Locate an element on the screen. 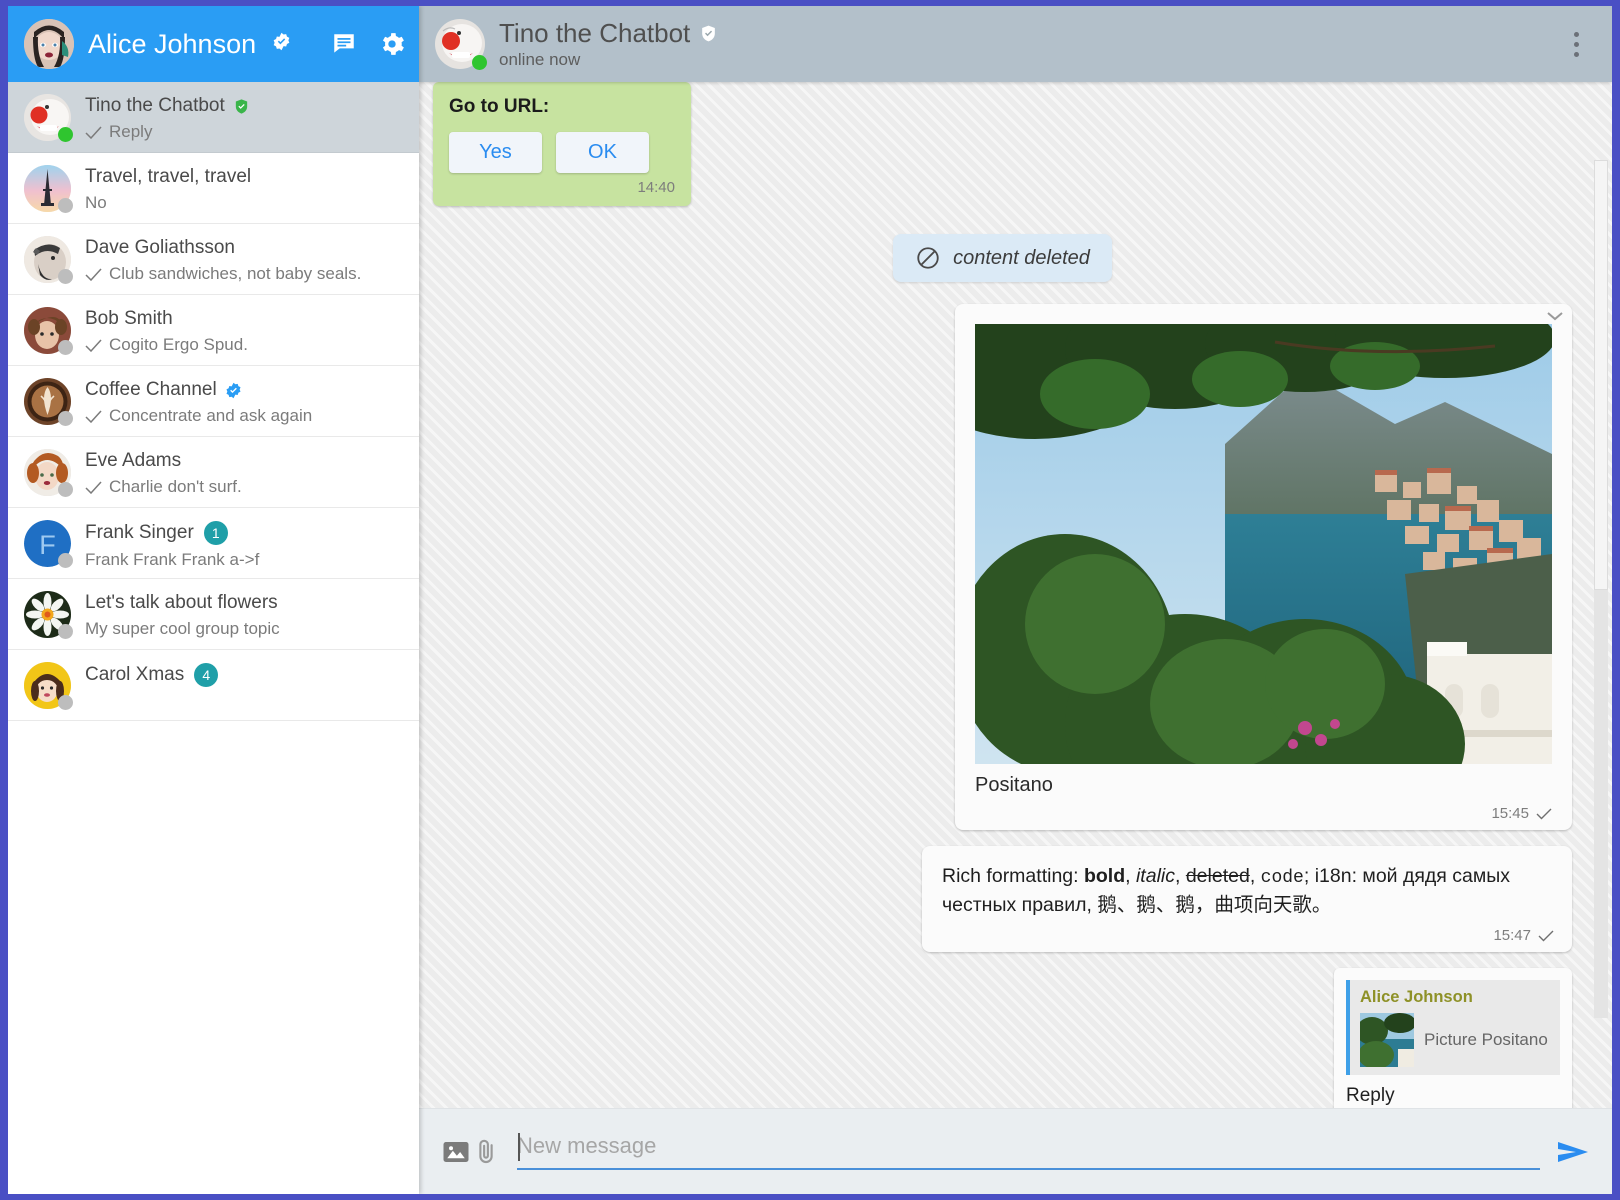 The image size is (1620, 1200). chat-item-title-line: Coffee Channel is located at coordinates (247, 390).